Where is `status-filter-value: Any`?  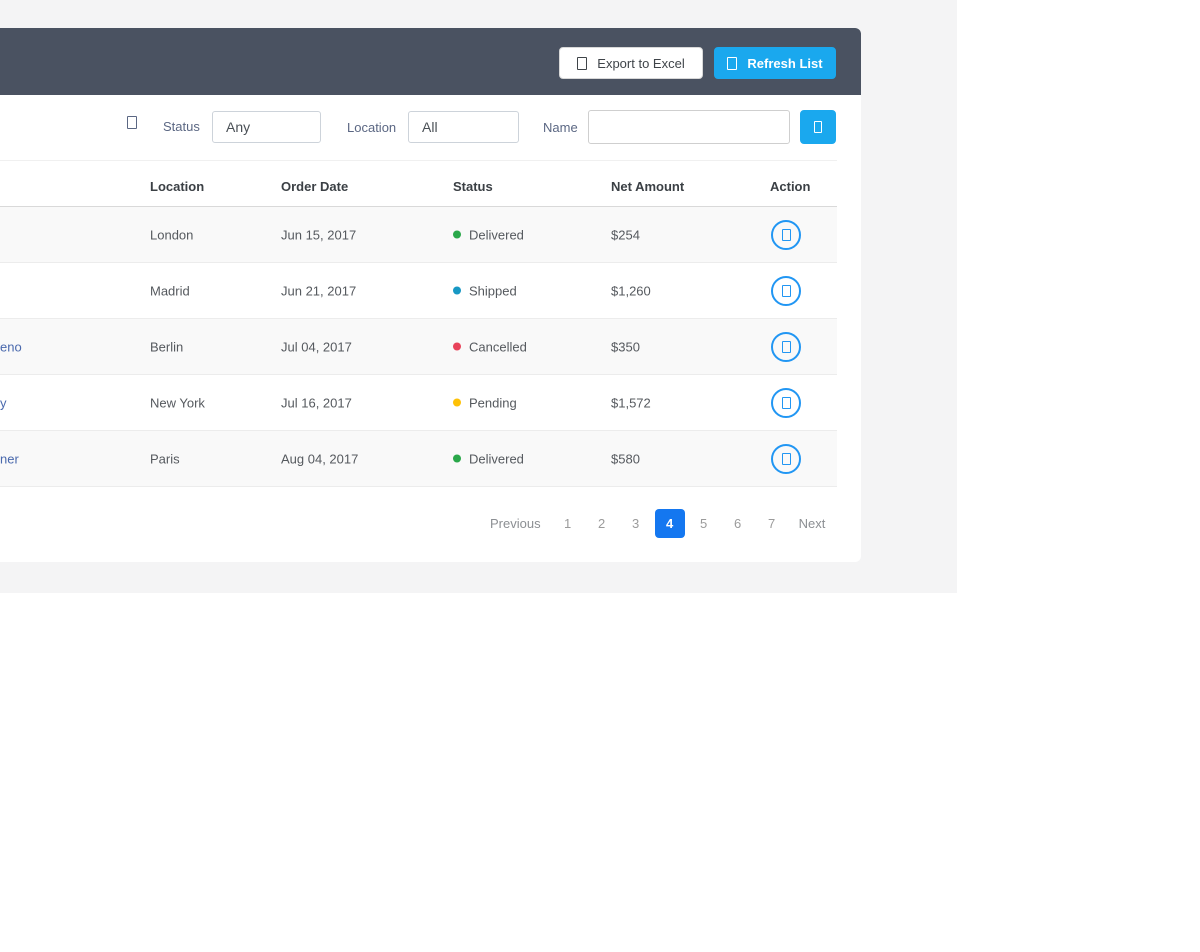
status-filter-value: Any is located at coordinates (238, 127).